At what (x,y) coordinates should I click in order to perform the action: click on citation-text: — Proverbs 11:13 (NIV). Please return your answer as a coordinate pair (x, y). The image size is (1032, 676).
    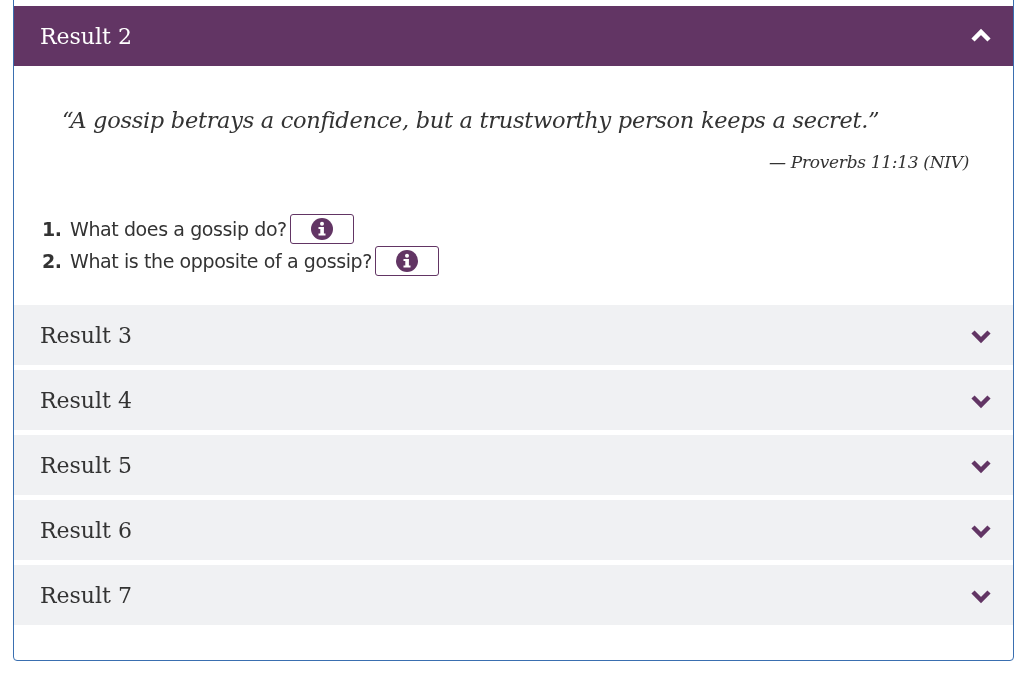
    Looking at the image, I should click on (869, 161).